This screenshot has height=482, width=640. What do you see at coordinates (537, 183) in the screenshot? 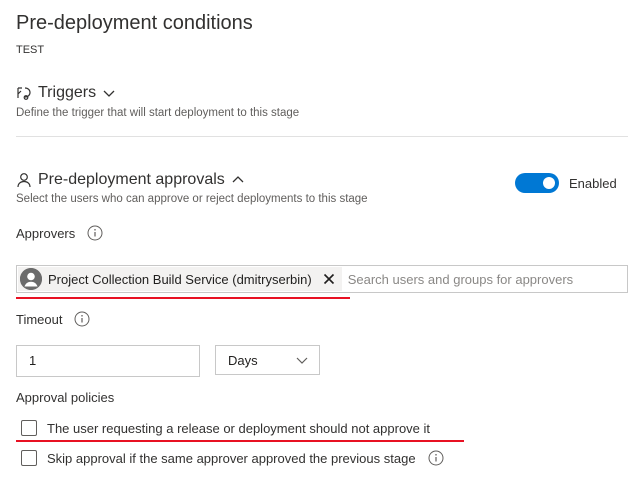
I see `approvals-enabled-toggle` at bounding box center [537, 183].